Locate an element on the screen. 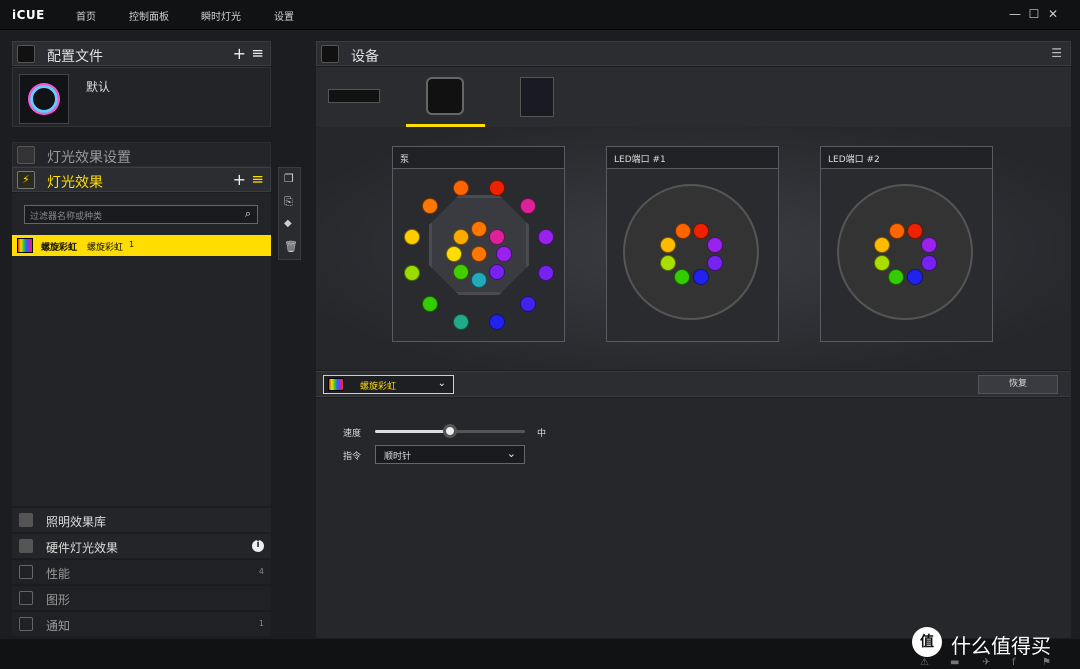 The height and width of the screenshot is (669, 1080). performance-row: 性能 4 is located at coordinates (141, 571).